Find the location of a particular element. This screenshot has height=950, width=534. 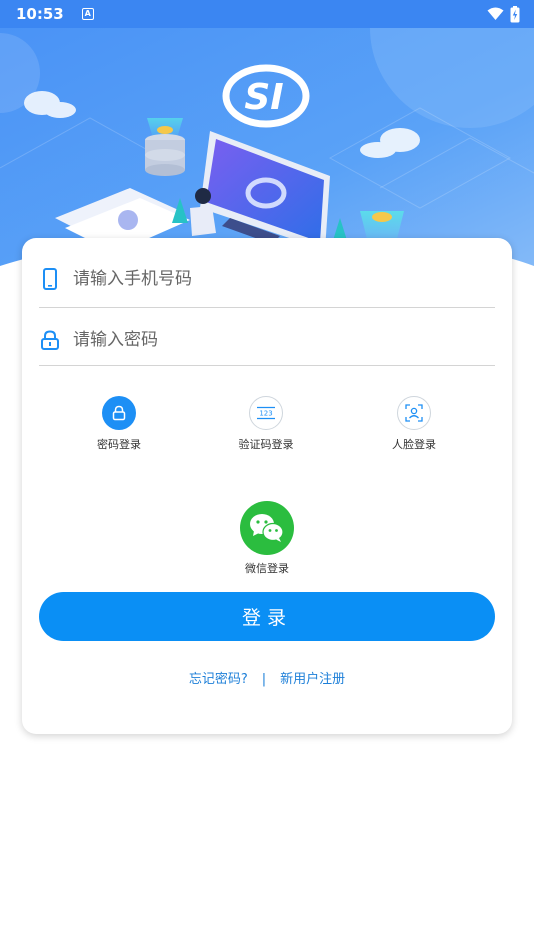

notification-a-icon: A is located at coordinates (87, 14).